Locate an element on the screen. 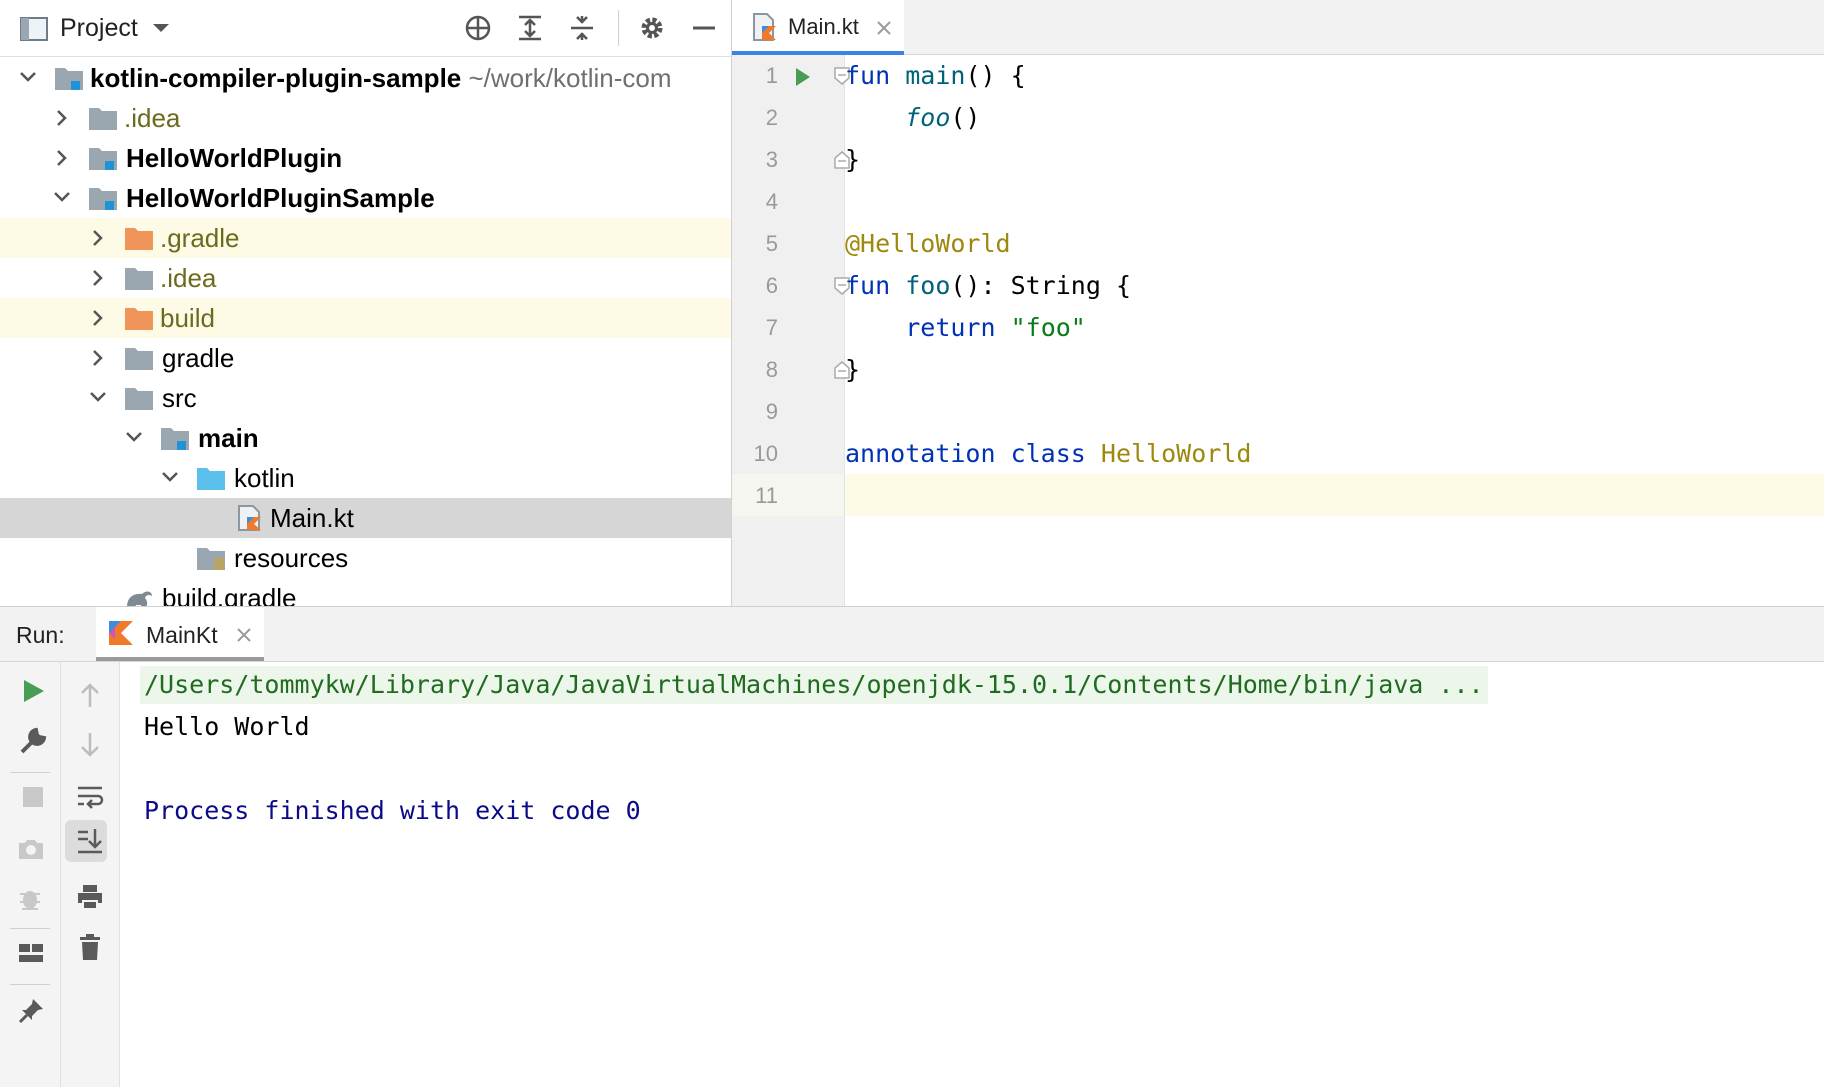  editor-tab-bar: Main.kt is located at coordinates (1278, 27).